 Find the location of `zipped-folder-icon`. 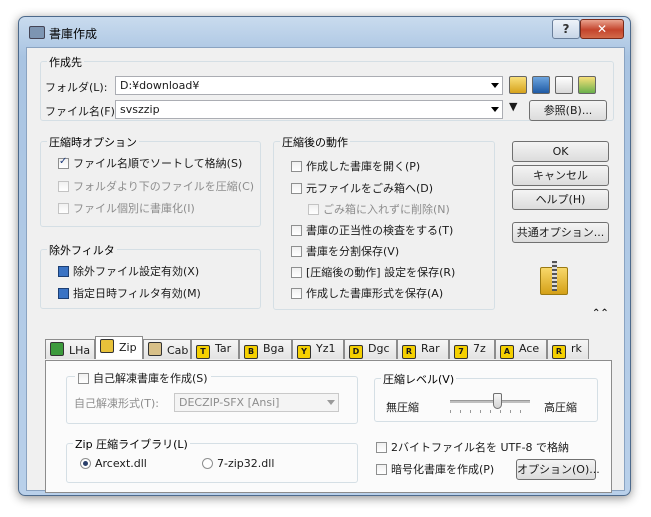

zipped-folder-icon is located at coordinates (554, 279).